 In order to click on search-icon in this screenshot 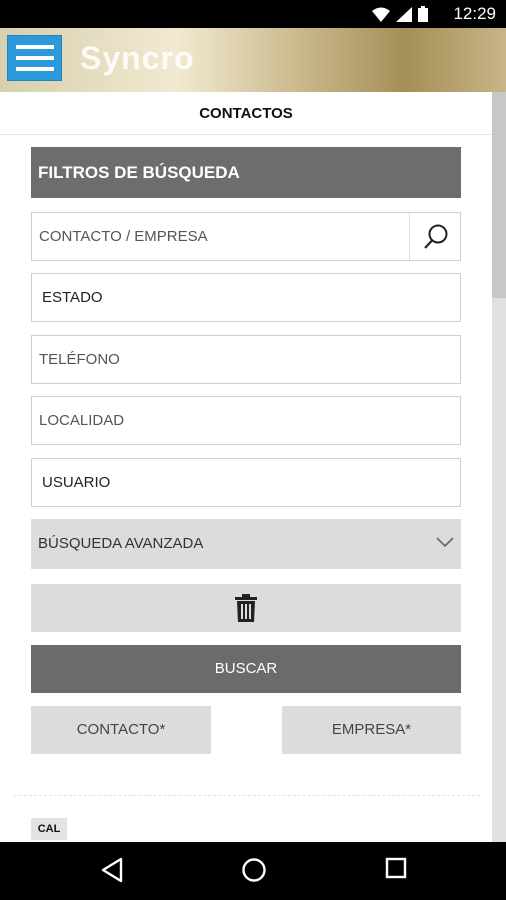, I will do `click(436, 237)`.